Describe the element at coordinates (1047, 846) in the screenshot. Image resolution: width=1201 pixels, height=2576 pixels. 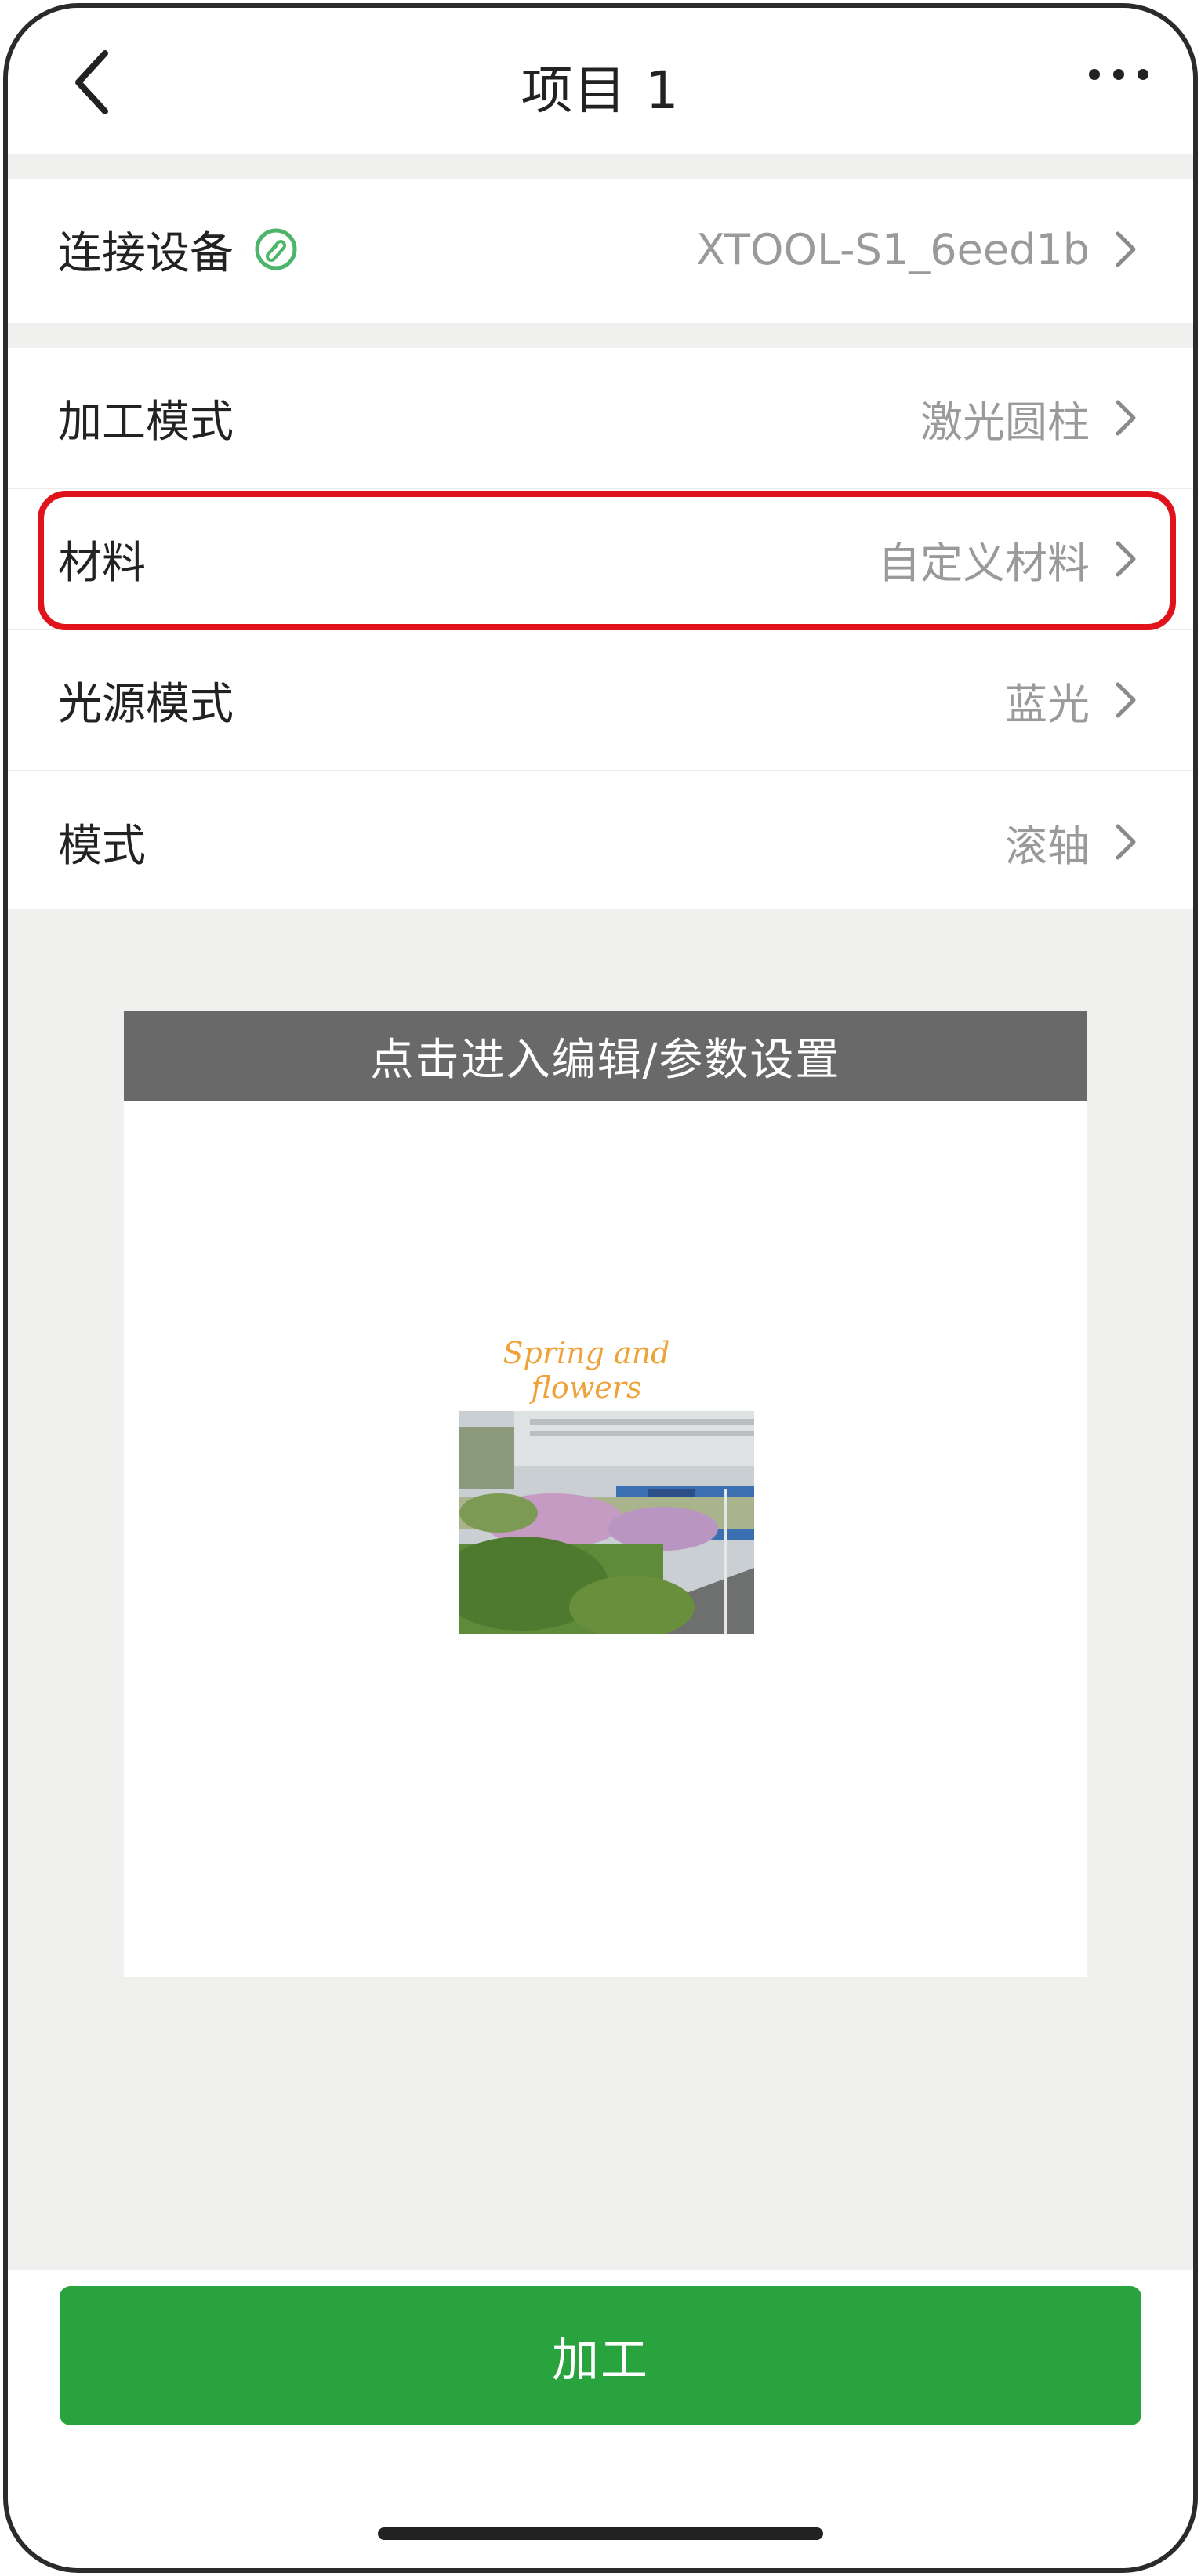
I see `settings-row-value: 滚轴` at that location.